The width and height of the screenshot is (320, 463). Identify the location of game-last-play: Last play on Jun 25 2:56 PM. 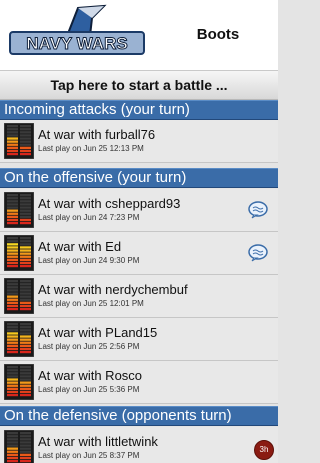
(89, 346).